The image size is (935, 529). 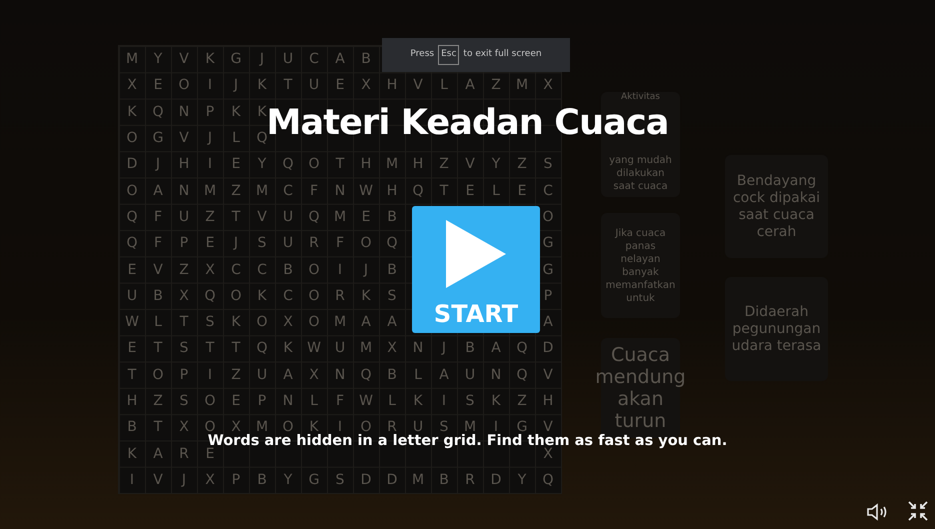 What do you see at coordinates (918, 511) in the screenshot?
I see `exit-fullscreen-icon` at bounding box center [918, 511].